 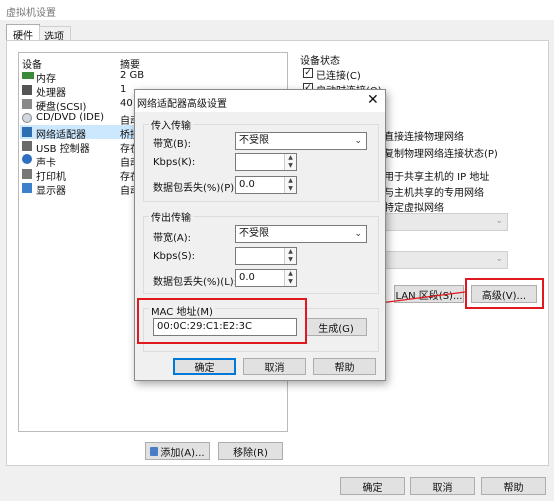 What do you see at coordinates (247, 277) in the screenshot?
I see `outgoing-loss-value: 0.0` at bounding box center [247, 277].